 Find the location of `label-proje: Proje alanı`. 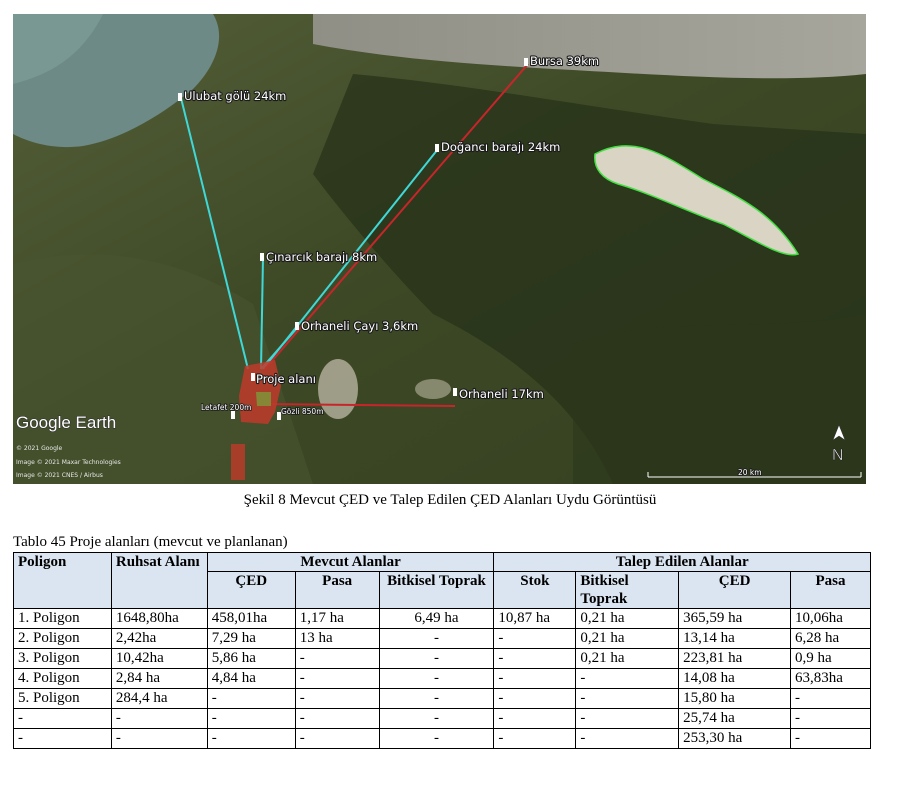

label-proje: Proje alanı is located at coordinates (286, 379).